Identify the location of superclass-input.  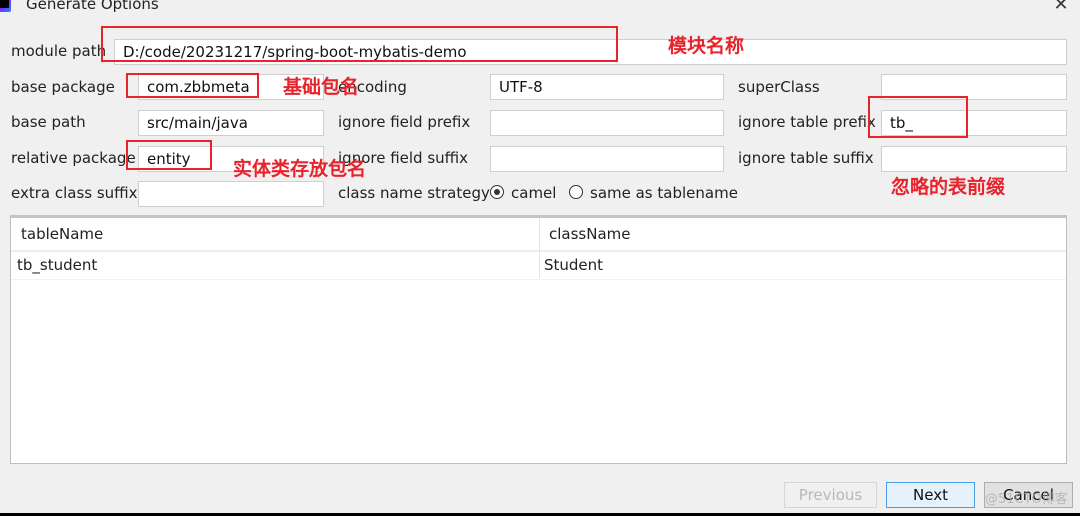
(974, 87).